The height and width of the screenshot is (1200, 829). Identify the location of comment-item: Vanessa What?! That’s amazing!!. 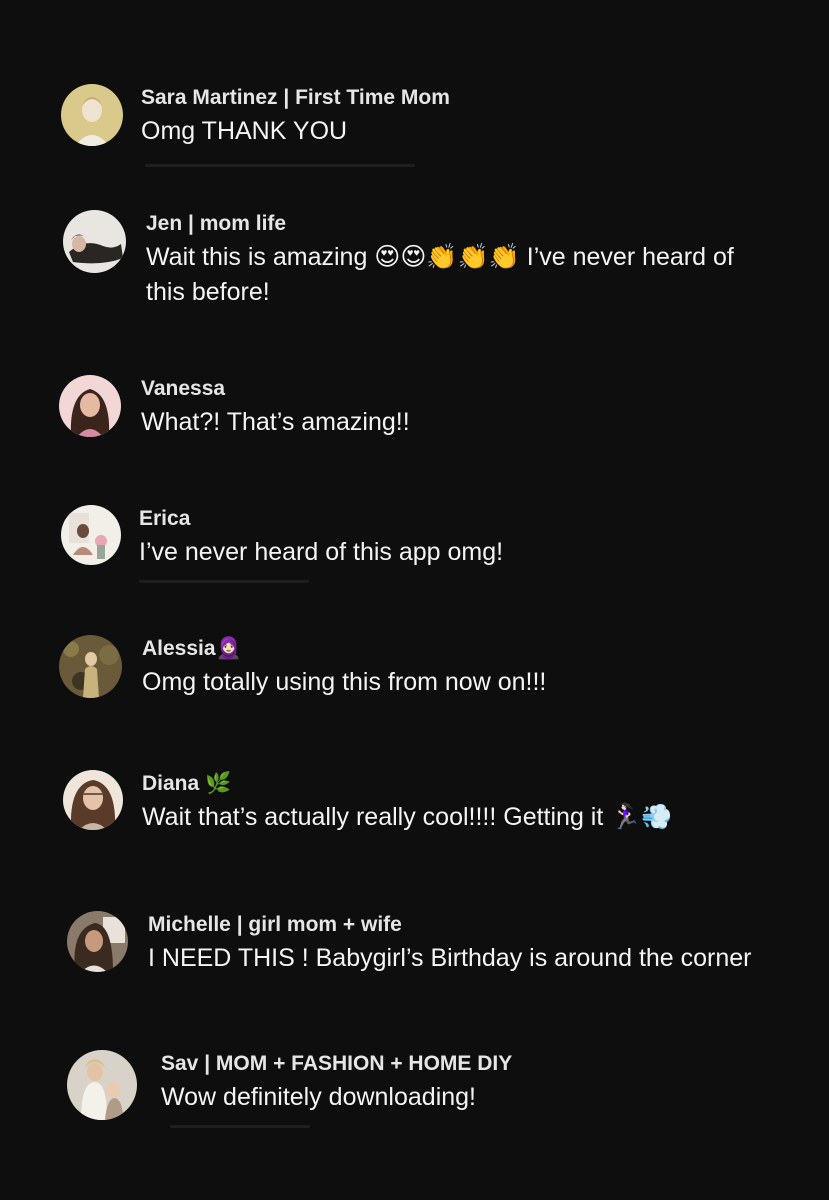
(234, 407).